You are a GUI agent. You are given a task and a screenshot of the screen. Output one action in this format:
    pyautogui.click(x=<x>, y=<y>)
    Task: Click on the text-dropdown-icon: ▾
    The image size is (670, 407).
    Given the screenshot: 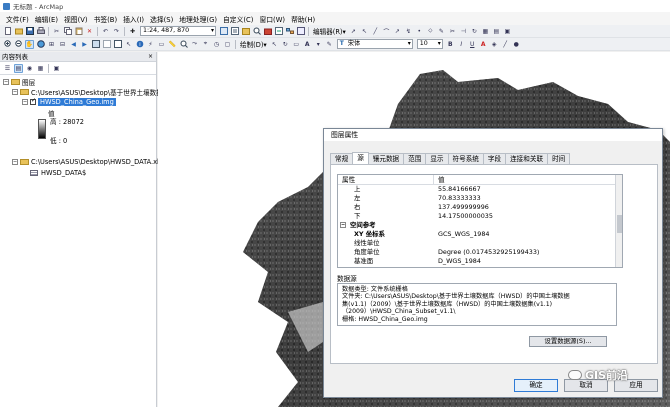 What is the action you would take?
    pyautogui.click(x=318, y=44)
    